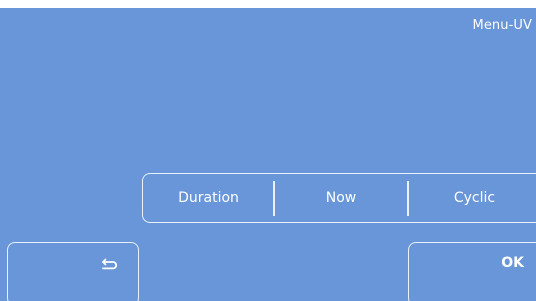 This screenshot has height=301, width=536. I want to click on top-strip, so click(268, 4).